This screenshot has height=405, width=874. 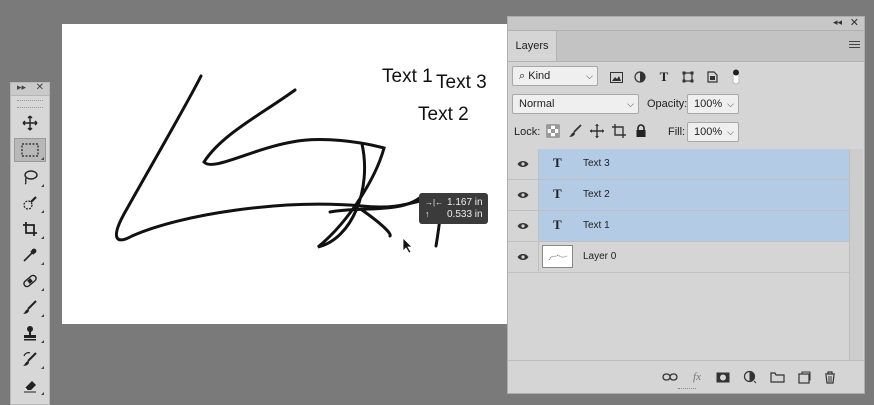 What do you see at coordinates (465, 214) in the screenshot?
I see `height-value: 0.533 in` at bounding box center [465, 214].